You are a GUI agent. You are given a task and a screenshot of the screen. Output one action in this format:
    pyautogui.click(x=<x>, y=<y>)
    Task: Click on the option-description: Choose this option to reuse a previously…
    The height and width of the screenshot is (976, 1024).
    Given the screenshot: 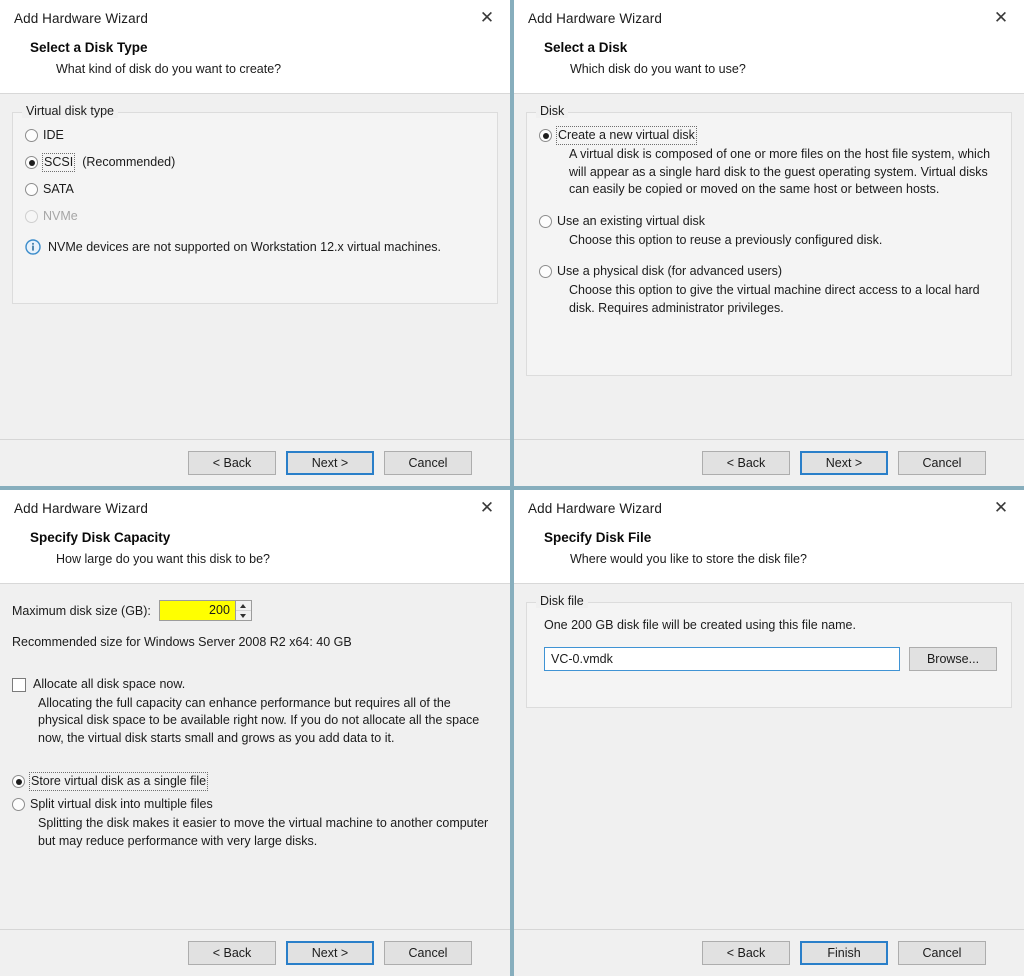 What is the action you would take?
    pyautogui.click(x=726, y=239)
    